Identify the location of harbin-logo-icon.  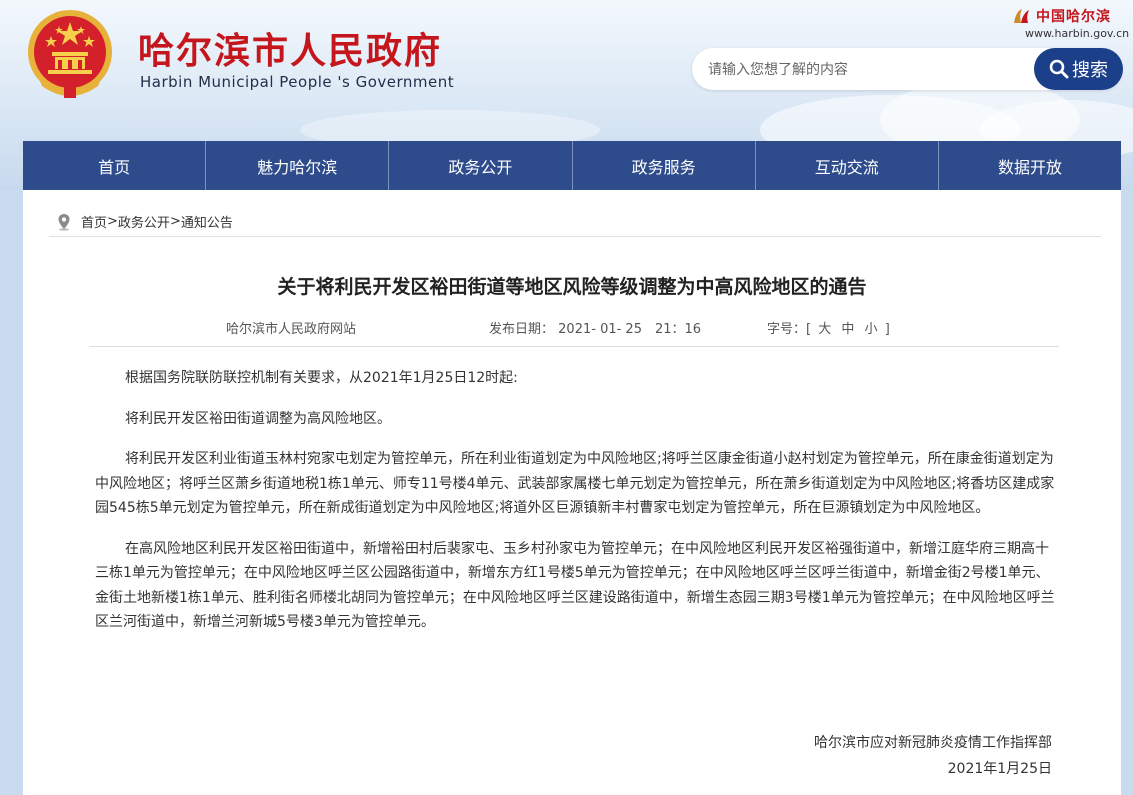
(1021, 16).